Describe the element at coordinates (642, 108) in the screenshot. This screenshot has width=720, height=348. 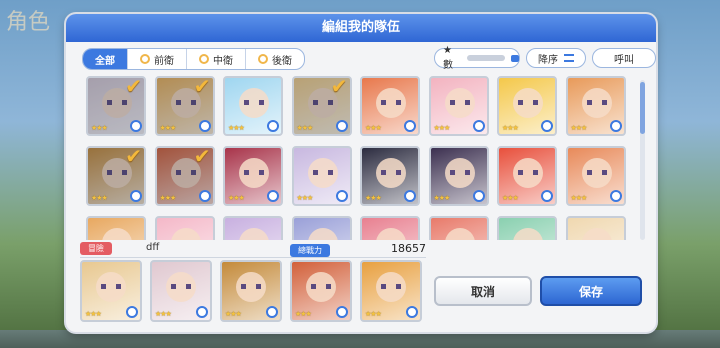
I see `scrollbar-thumb` at that location.